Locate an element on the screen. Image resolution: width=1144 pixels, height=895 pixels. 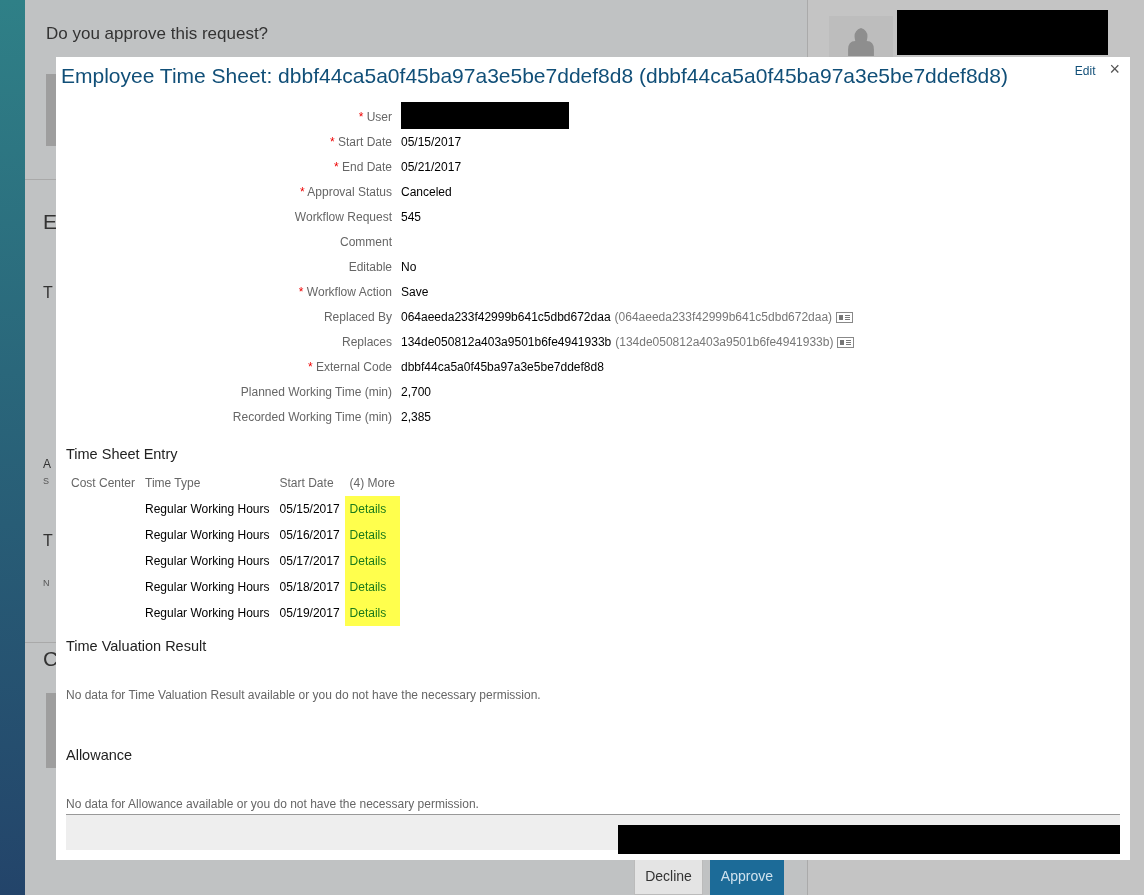
column-header: Cost Center is located at coordinates (103, 484).